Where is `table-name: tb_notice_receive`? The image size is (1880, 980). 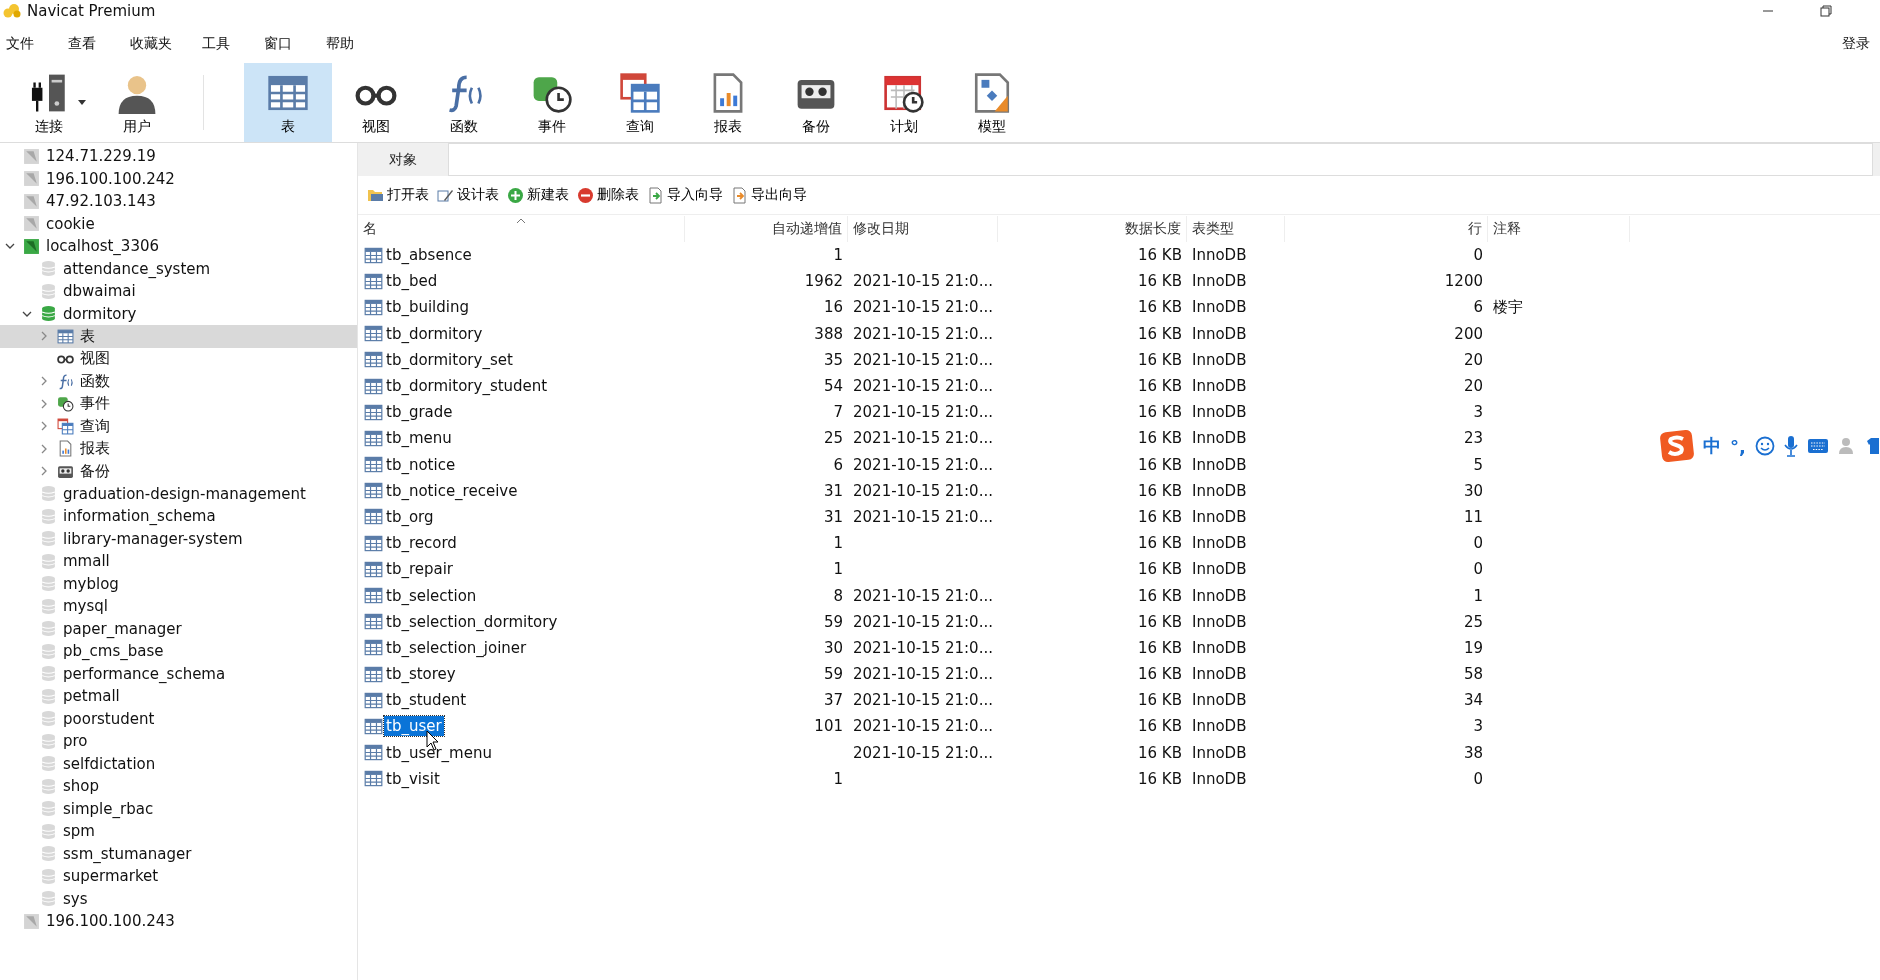 table-name: tb_notice_receive is located at coordinates (452, 490).